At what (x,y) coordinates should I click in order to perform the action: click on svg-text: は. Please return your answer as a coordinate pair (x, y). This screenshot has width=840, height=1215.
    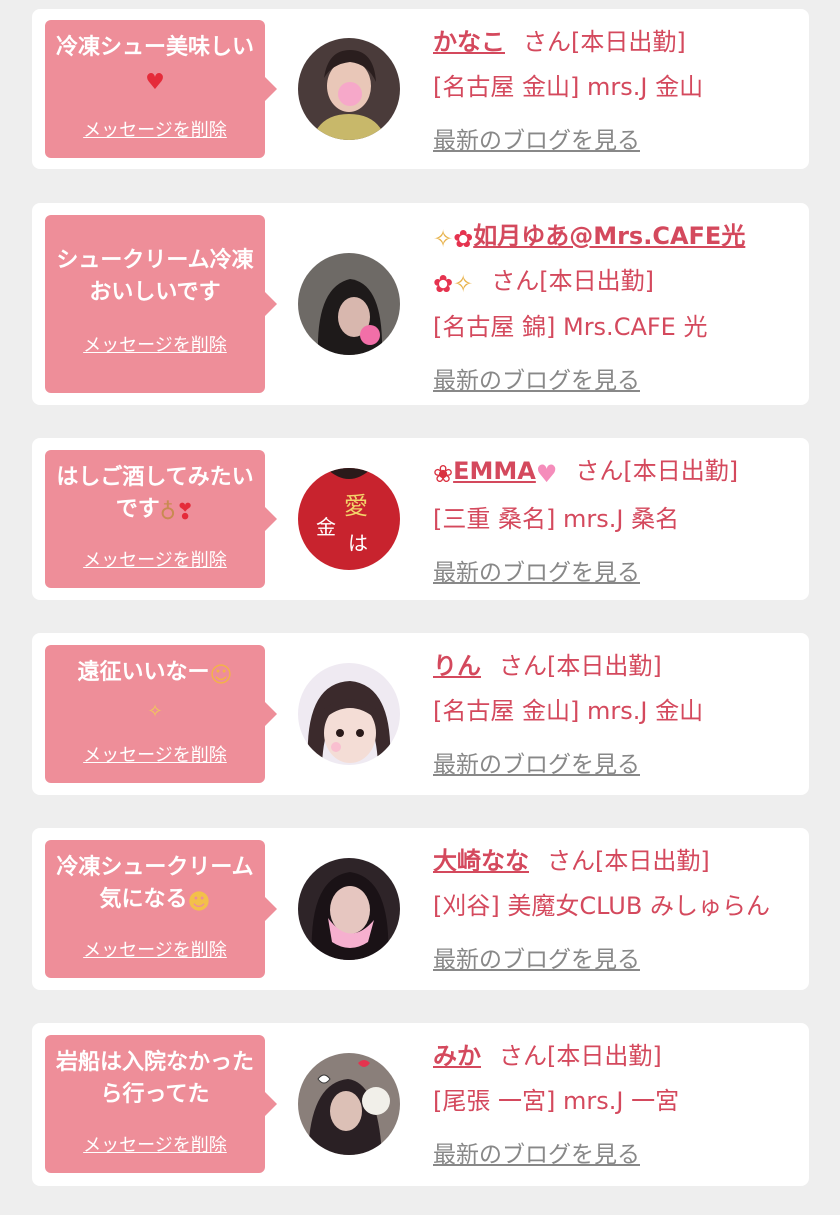
    Looking at the image, I should click on (358, 543).